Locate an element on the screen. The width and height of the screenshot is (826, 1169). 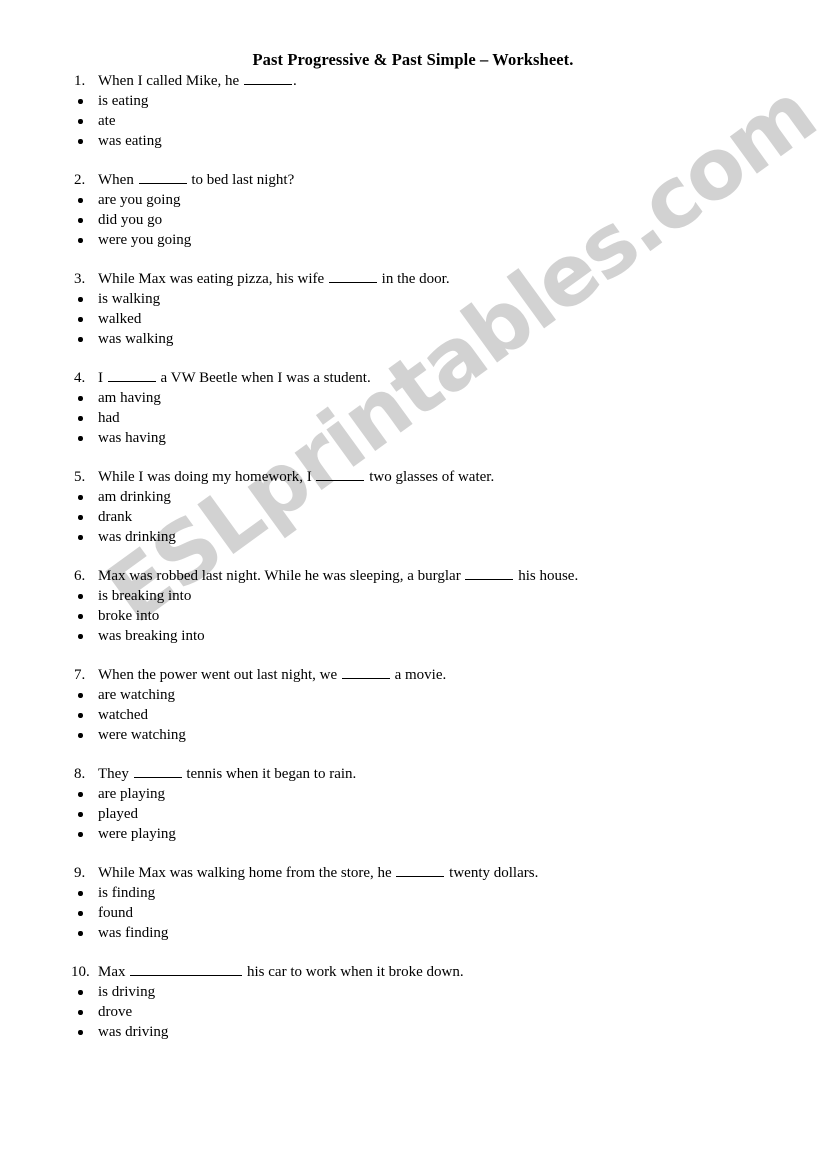
answer-option: found is located at coordinates (413, 913).